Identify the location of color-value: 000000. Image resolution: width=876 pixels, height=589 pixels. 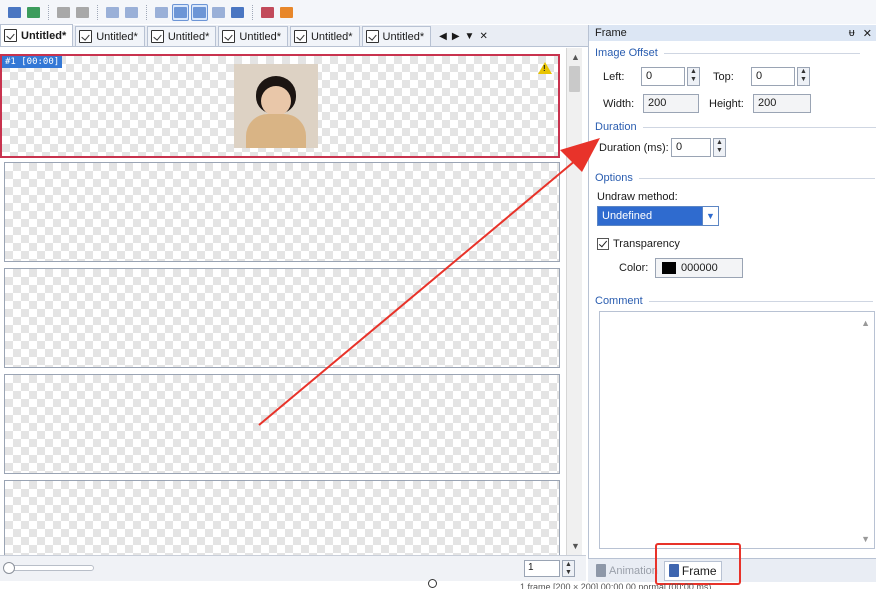
(699, 268).